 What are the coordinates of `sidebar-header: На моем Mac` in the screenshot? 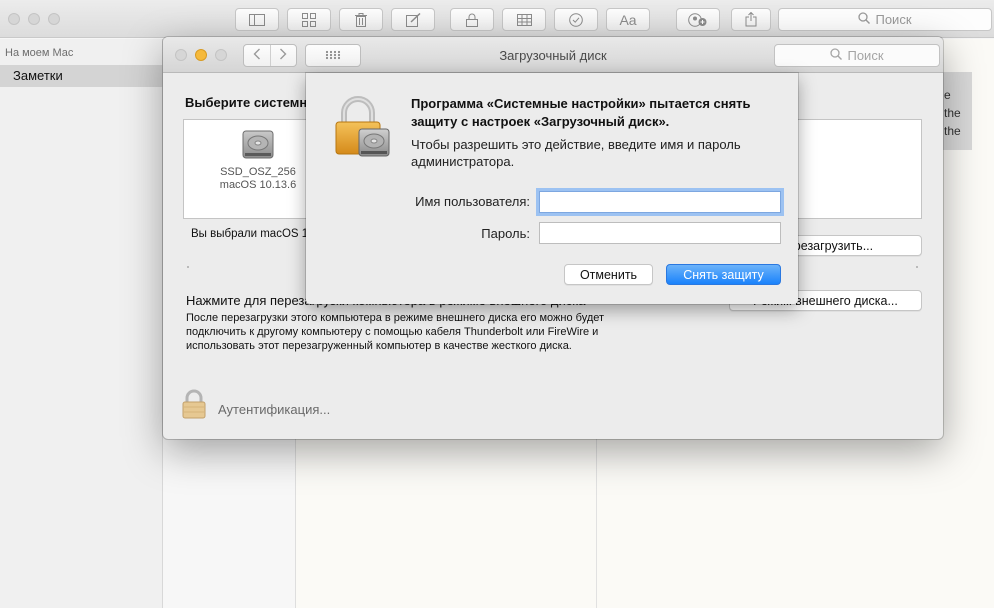 It's located at (39, 53).